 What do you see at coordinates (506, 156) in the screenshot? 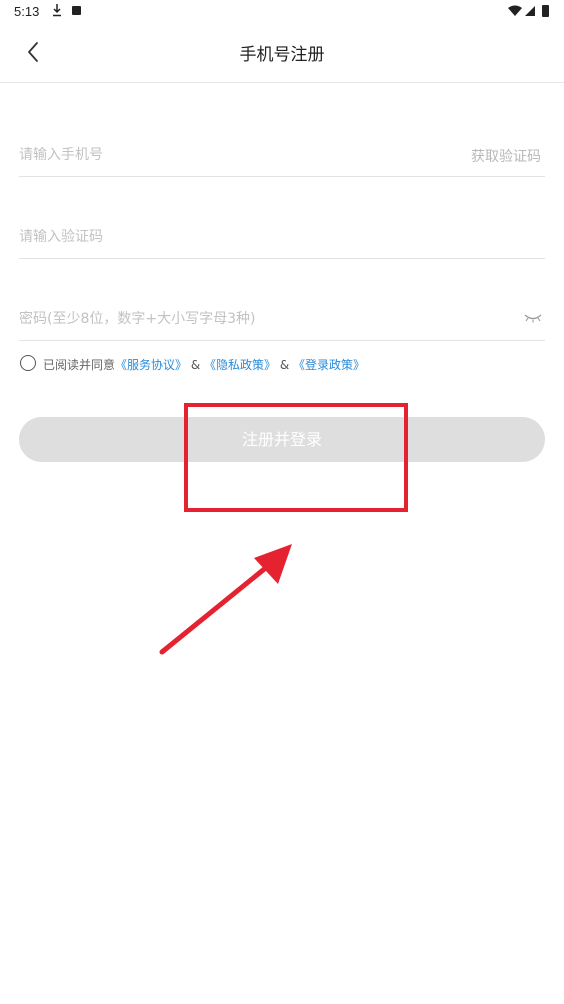
I see `get-code-button: 获取验证码` at bounding box center [506, 156].